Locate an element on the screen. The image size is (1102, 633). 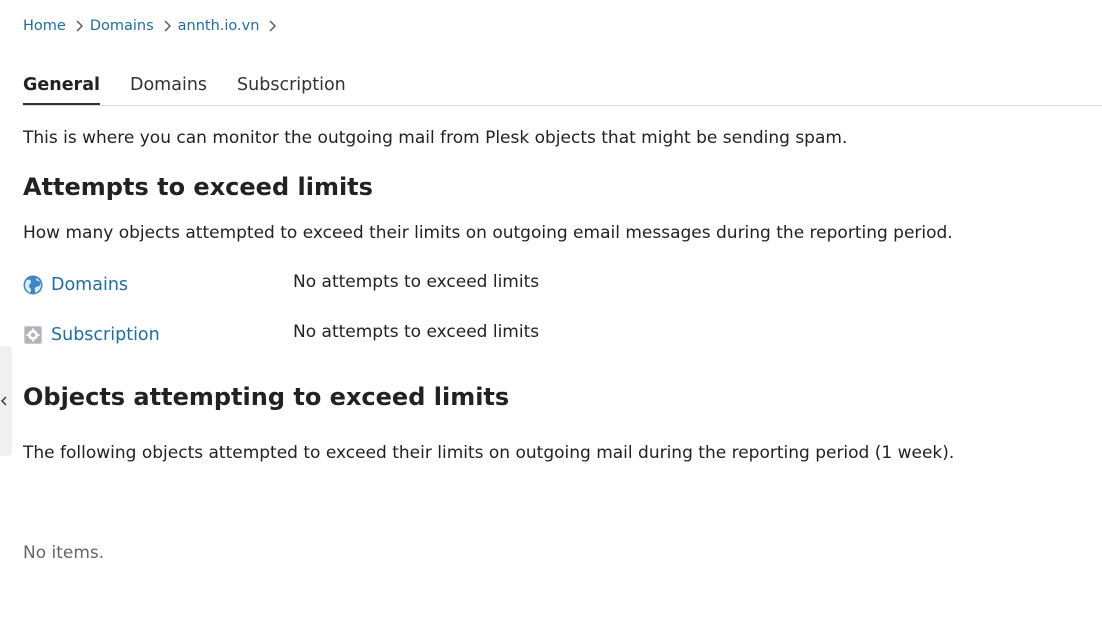
attempts-row-domains: Domains No attempts to exceed limits is located at coordinates (303, 284).